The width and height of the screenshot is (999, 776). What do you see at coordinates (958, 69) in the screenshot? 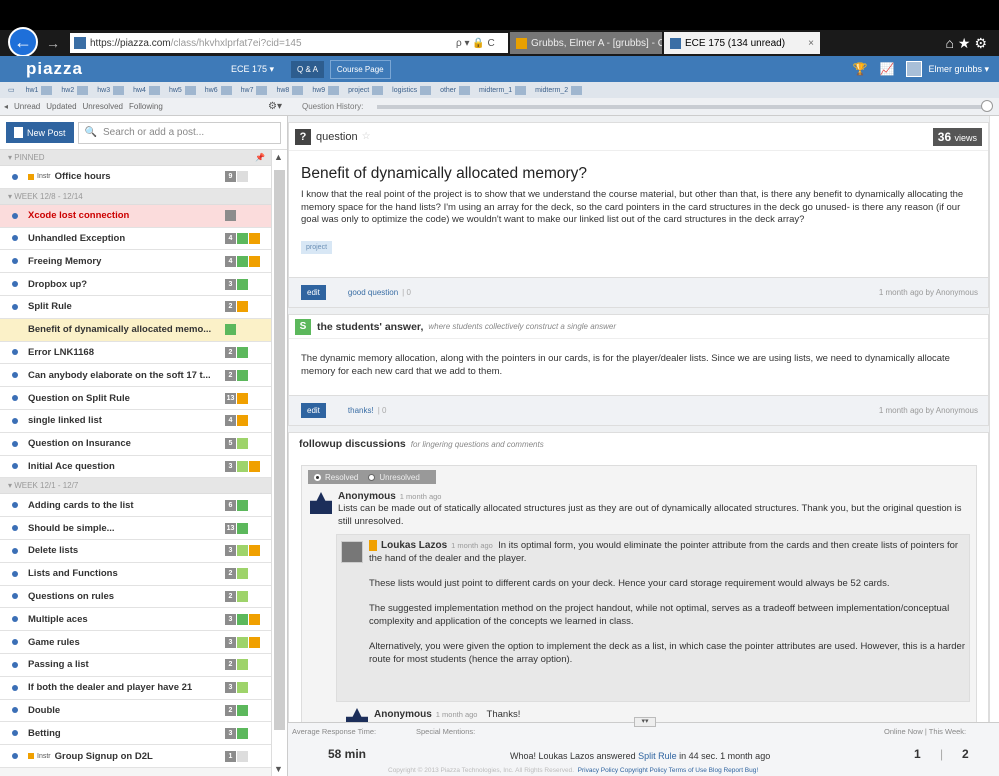
I see `user-menu: Elmer grubbs ▾` at bounding box center [958, 69].